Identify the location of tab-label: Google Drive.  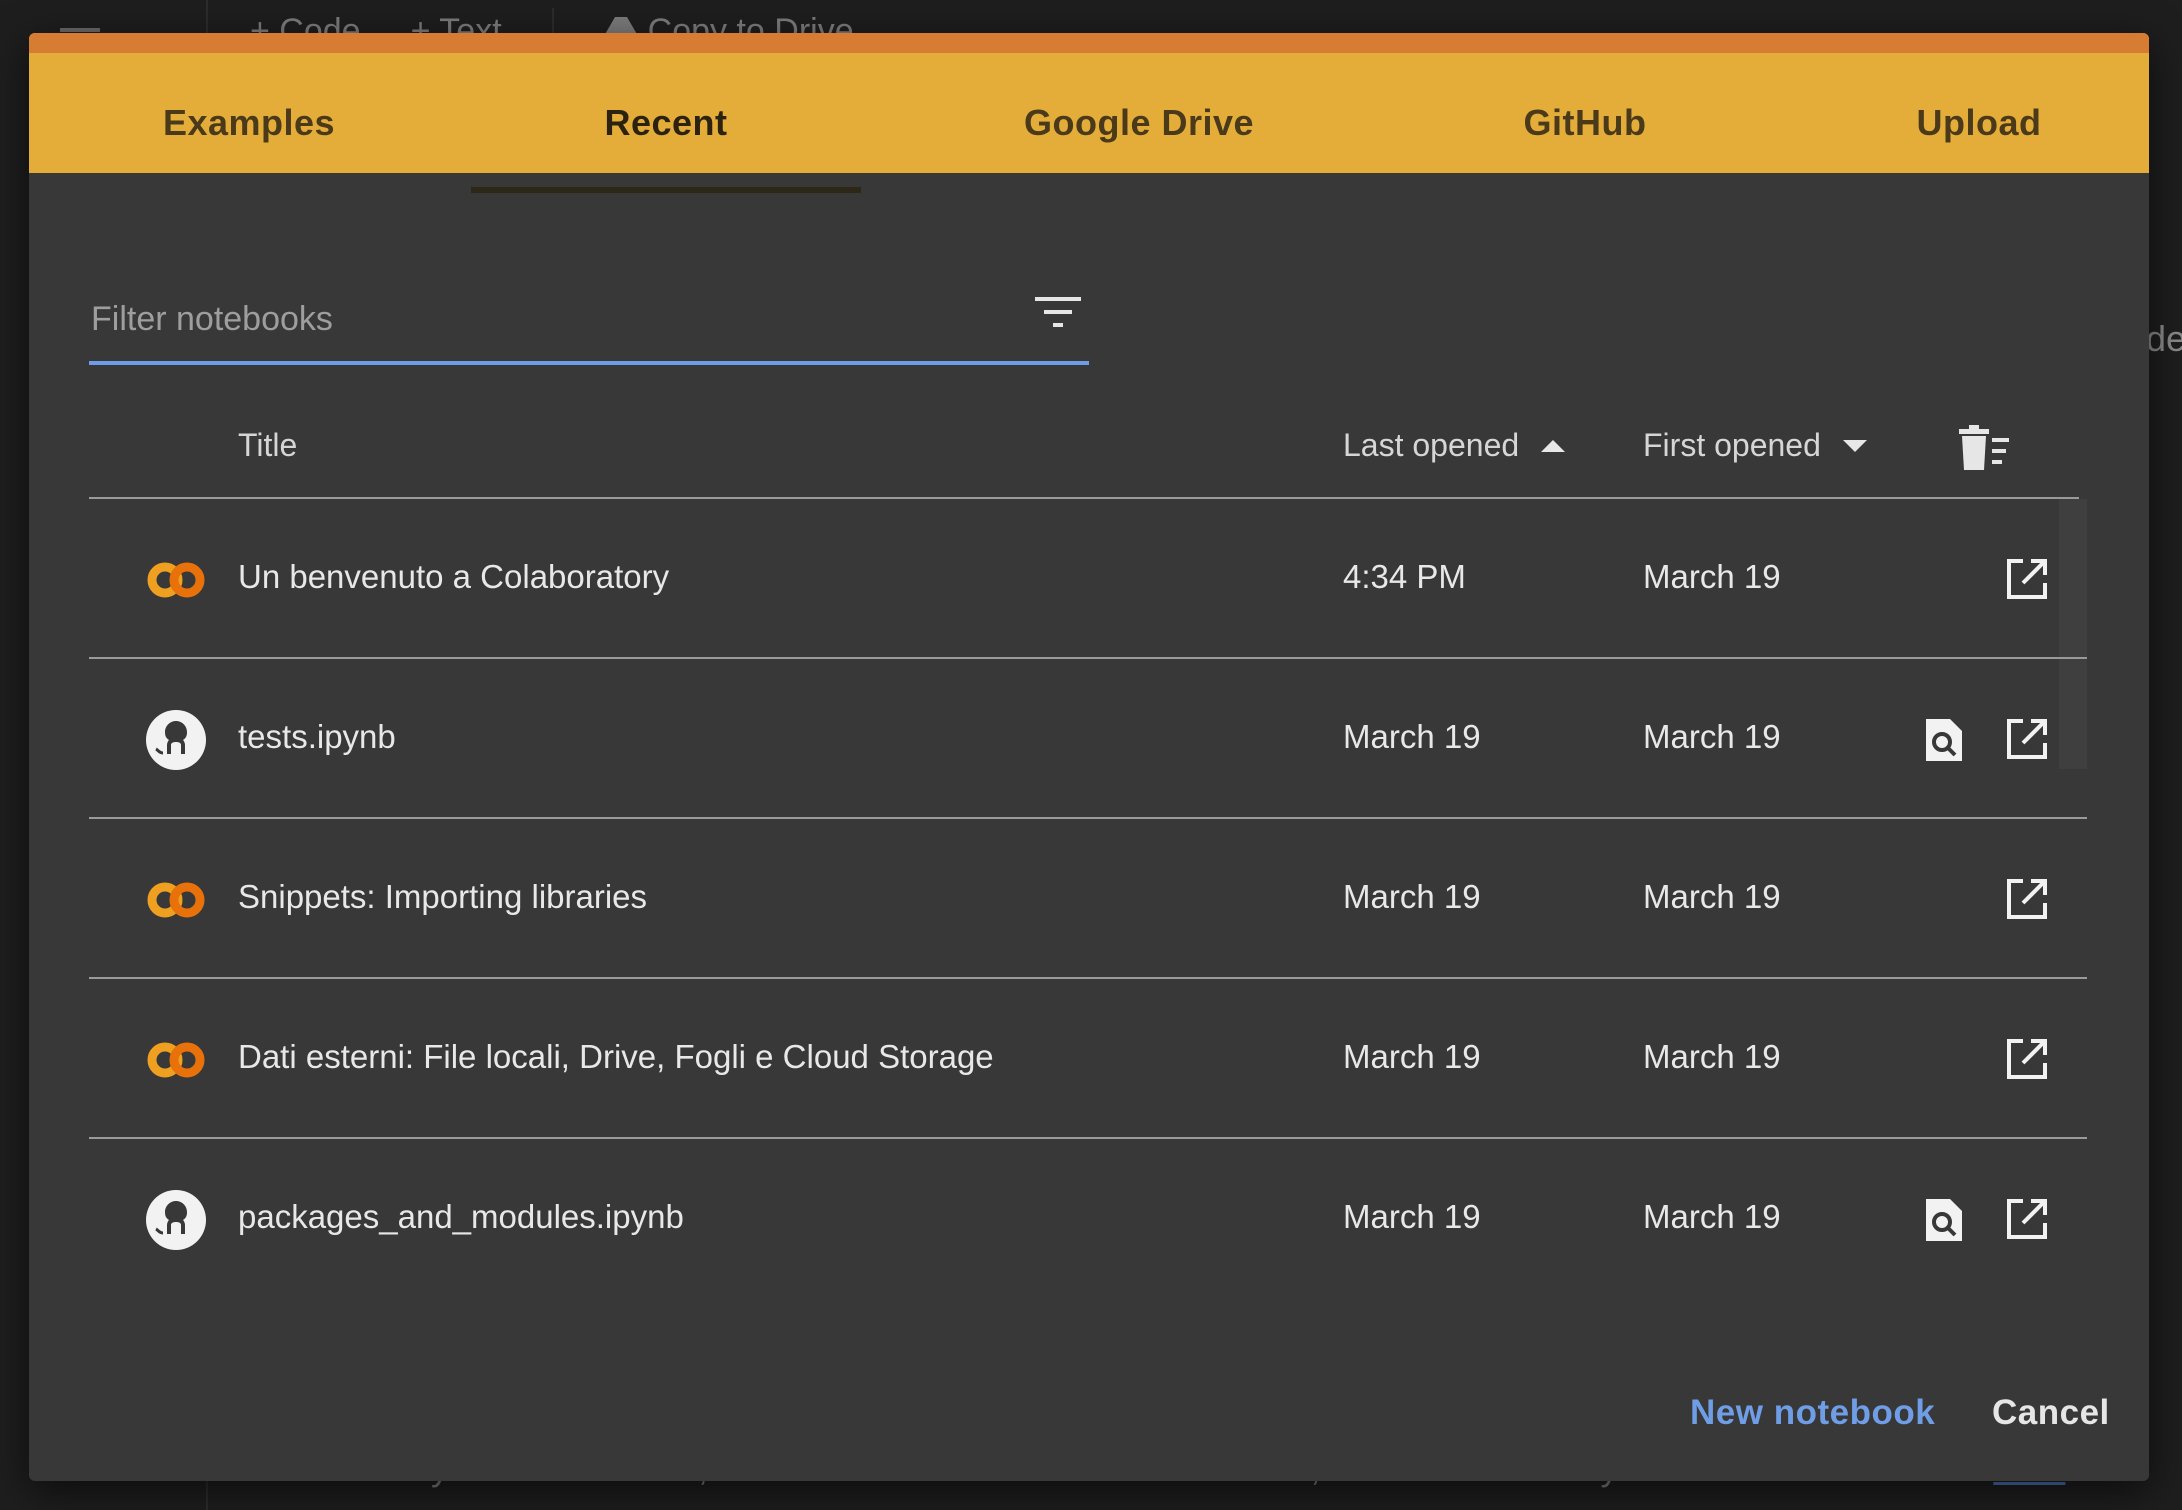
(1139, 122).